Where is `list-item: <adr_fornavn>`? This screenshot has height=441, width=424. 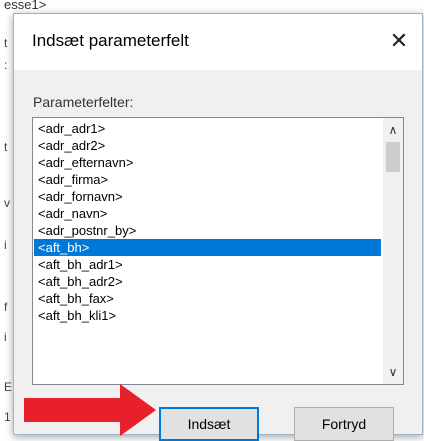
list-item: <adr_fornavn> is located at coordinates (207, 196).